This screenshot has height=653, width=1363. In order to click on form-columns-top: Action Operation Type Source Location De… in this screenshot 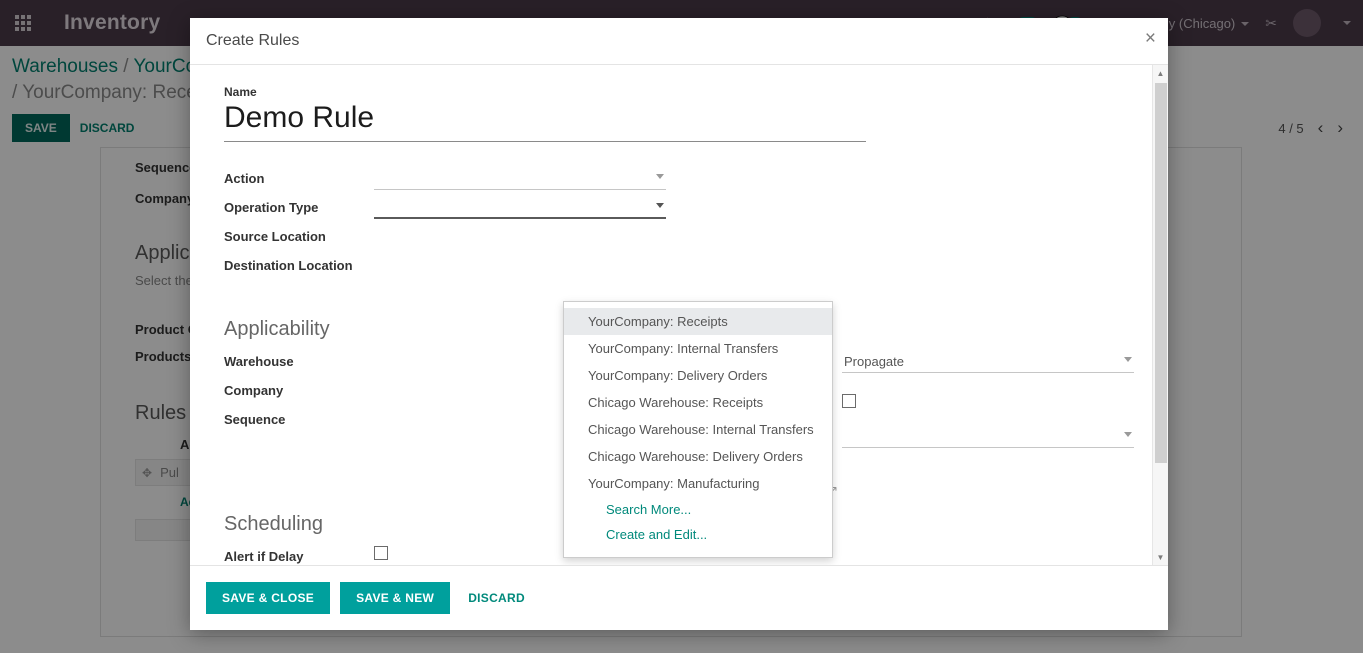, I will do `click(679, 226)`.